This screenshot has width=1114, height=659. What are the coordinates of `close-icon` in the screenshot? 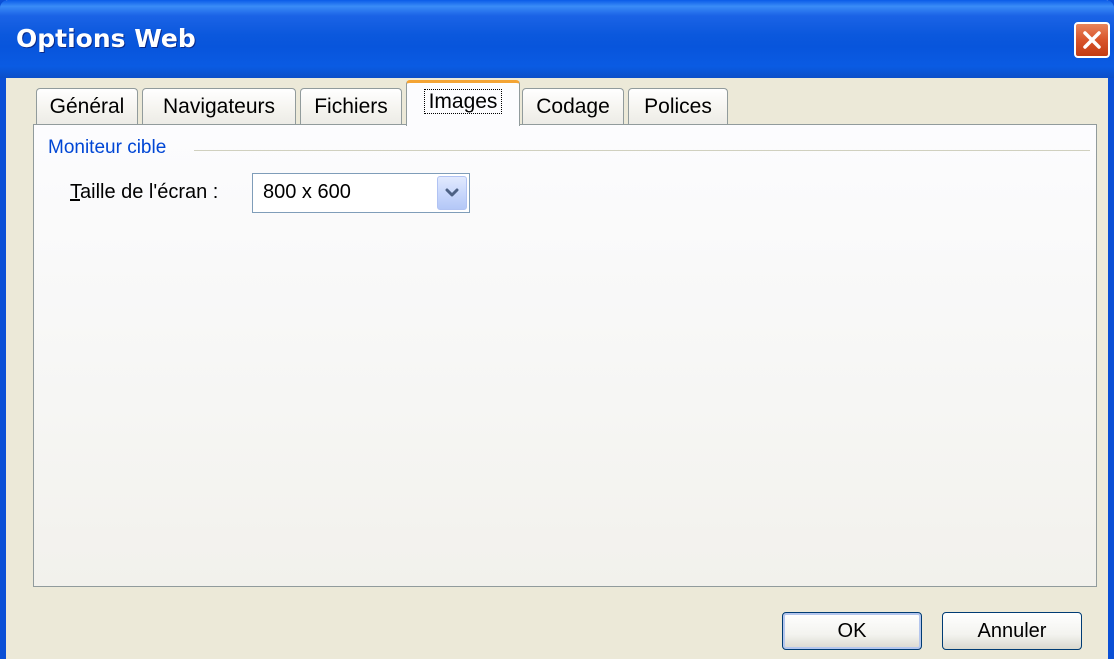 It's located at (1092, 40).